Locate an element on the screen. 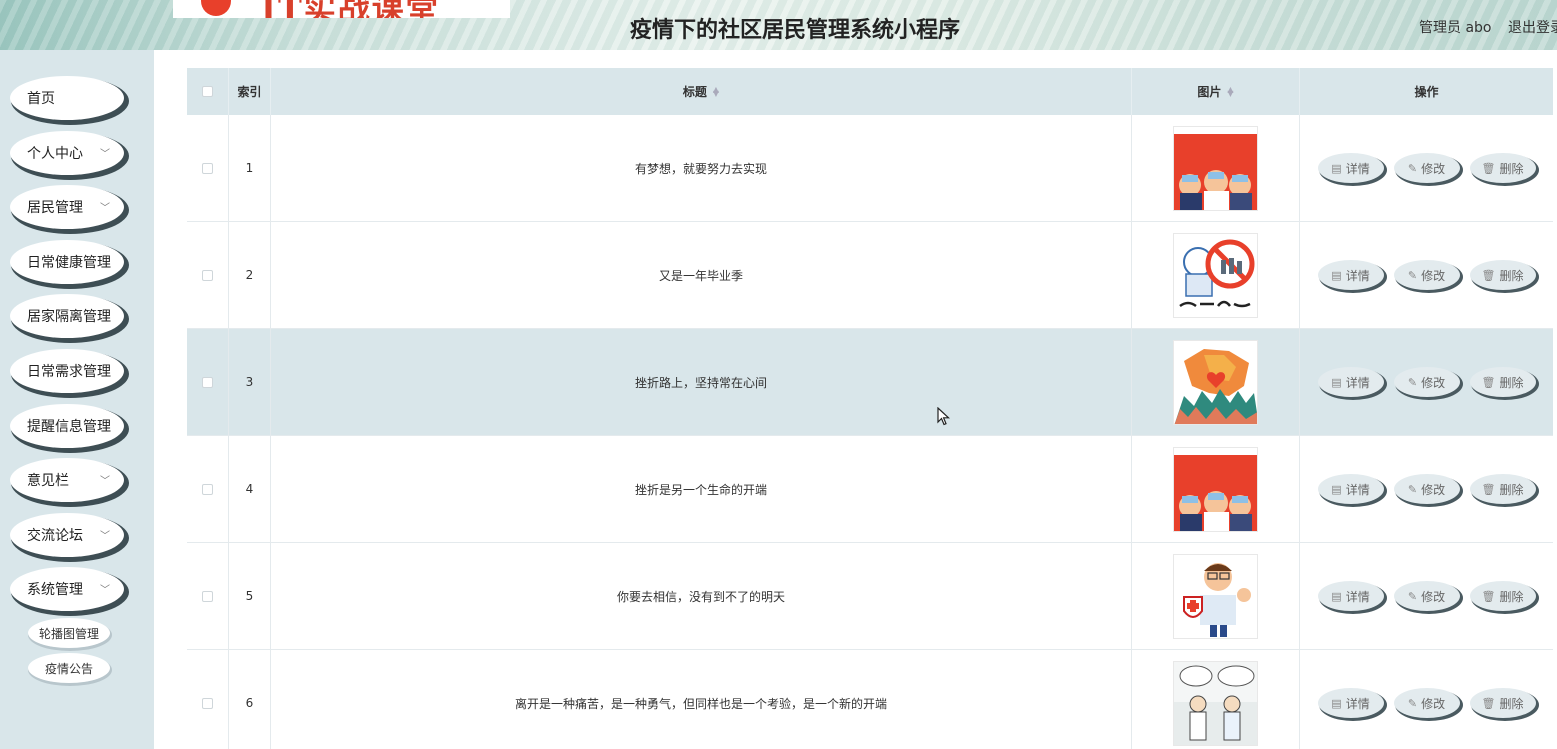  header-title-label: 标题 is located at coordinates (694, 92).